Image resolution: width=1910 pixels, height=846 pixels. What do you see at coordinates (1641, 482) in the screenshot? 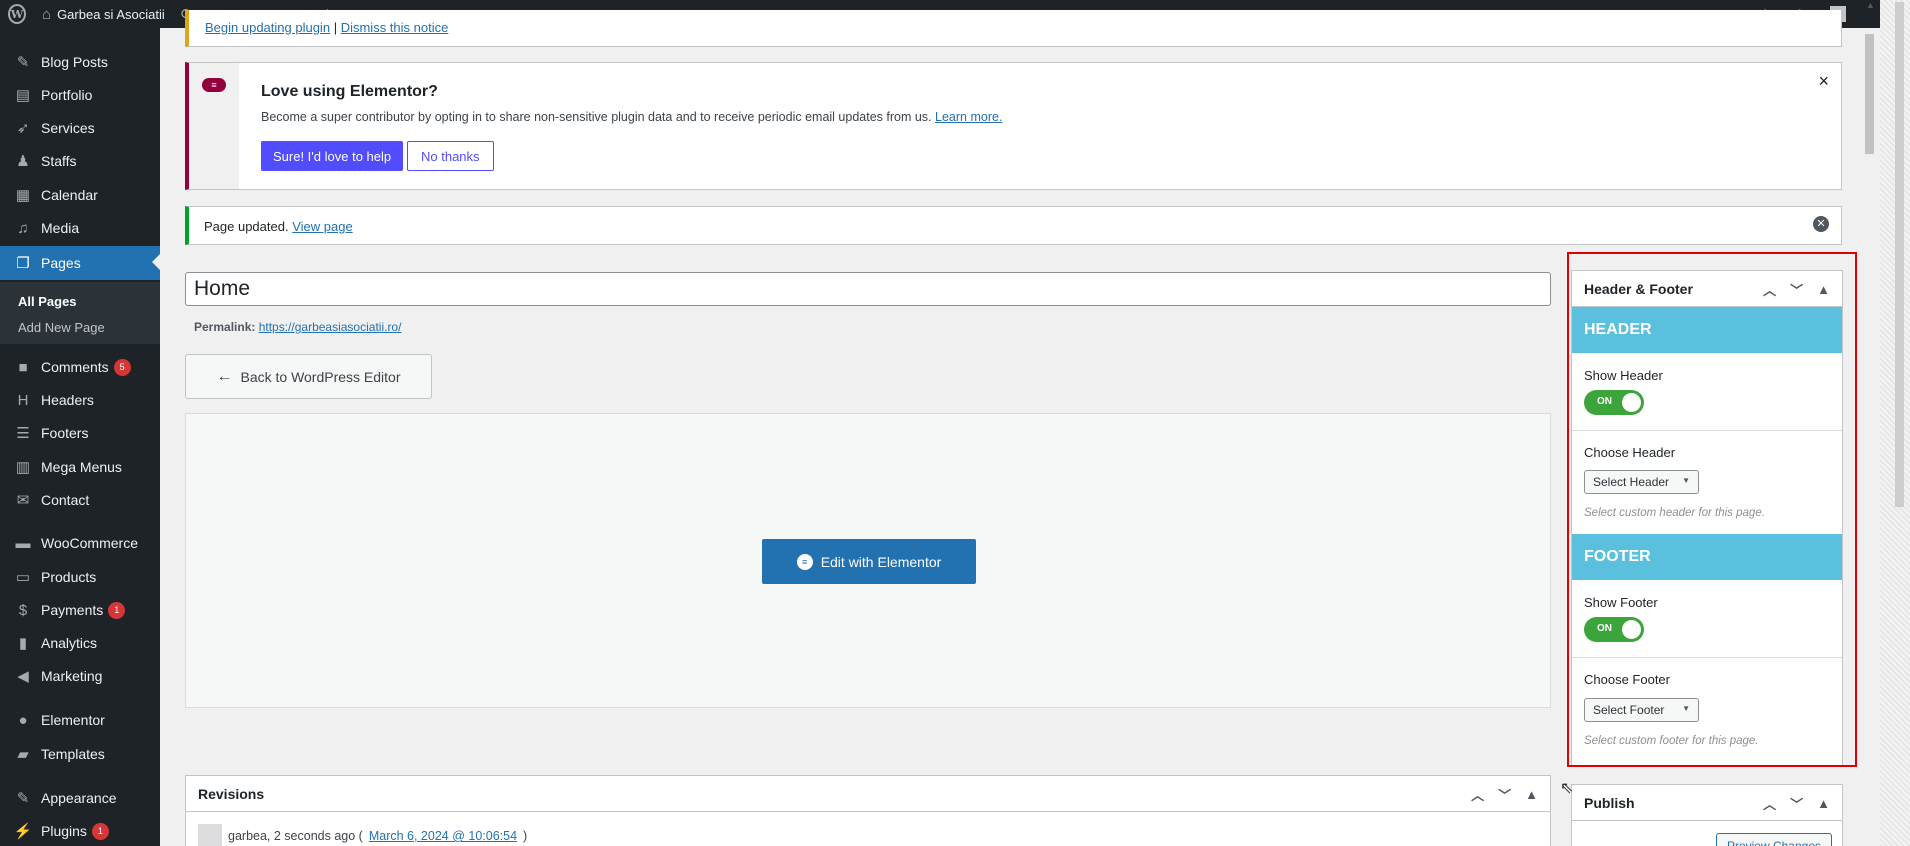
I see `header-select: Select Header ▼` at bounding box center [1641, 482].